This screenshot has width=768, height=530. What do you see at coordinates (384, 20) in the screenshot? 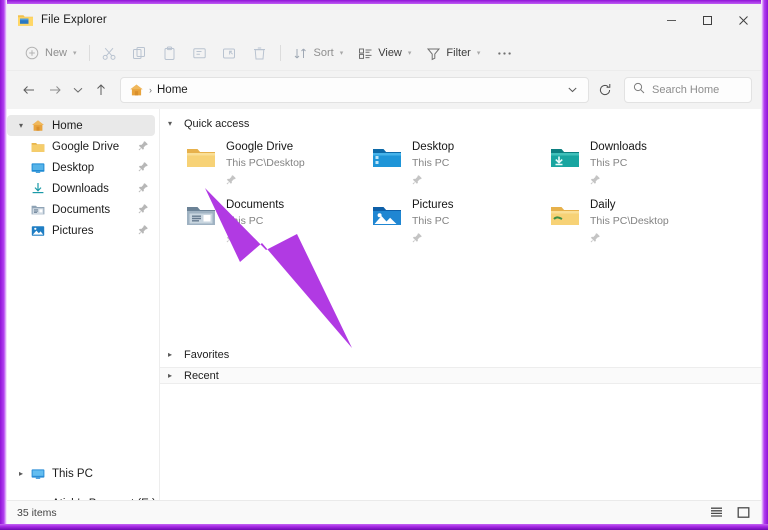
I see `title-bar: File Explorer` at bounding box center [384, 20].